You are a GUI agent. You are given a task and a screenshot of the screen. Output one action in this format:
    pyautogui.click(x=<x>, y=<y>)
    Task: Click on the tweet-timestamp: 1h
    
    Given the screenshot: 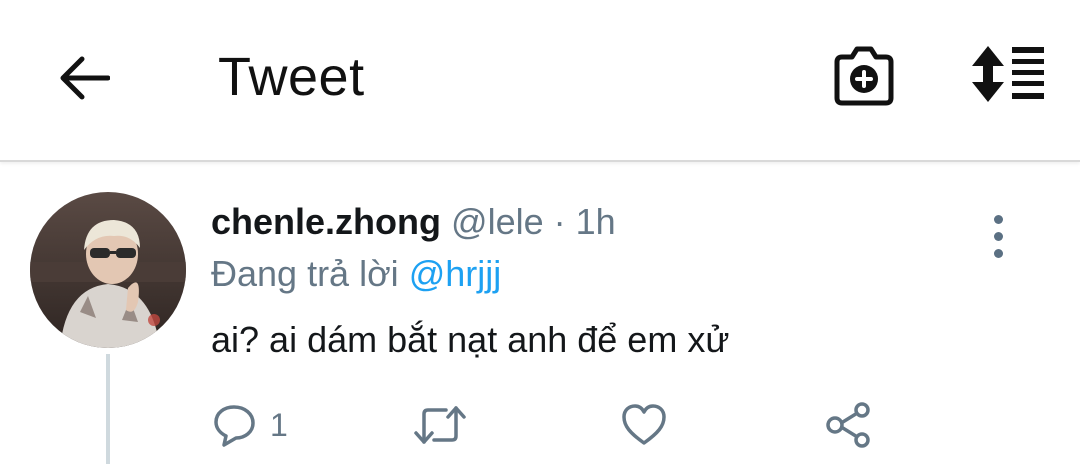 What is the action you would take?
    pyautogui.click(x=595, y=221)
    